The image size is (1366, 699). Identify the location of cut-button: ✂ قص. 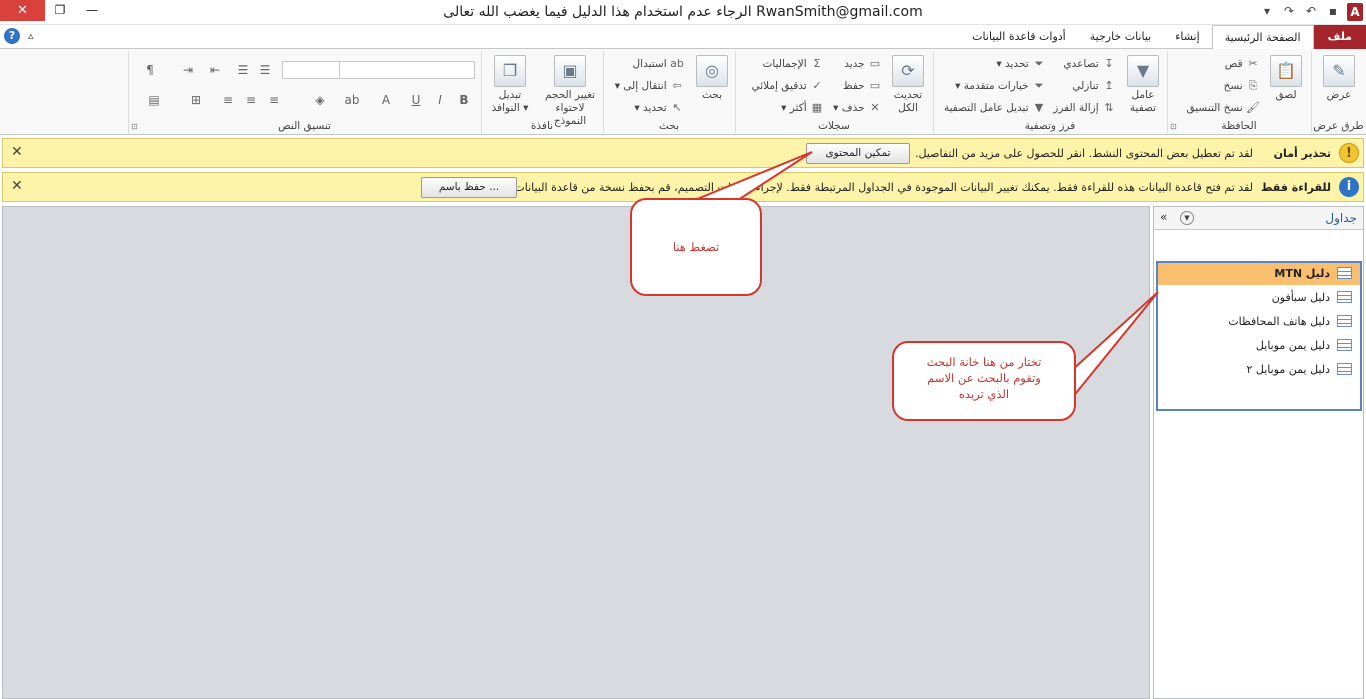
(1242, 64).